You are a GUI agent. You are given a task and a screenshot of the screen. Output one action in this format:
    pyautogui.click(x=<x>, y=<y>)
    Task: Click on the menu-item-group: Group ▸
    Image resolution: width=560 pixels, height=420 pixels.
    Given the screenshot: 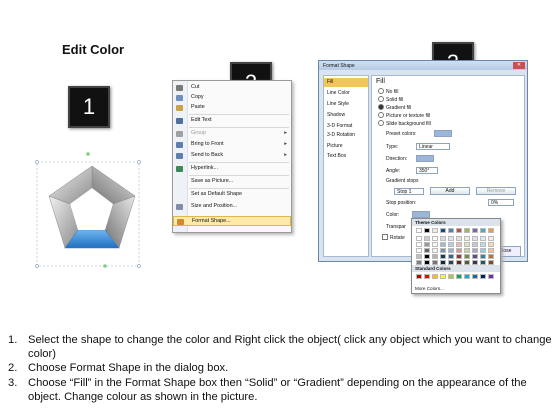 What is the action you would take?
    pyautogui.click(x=232, y=134)
    